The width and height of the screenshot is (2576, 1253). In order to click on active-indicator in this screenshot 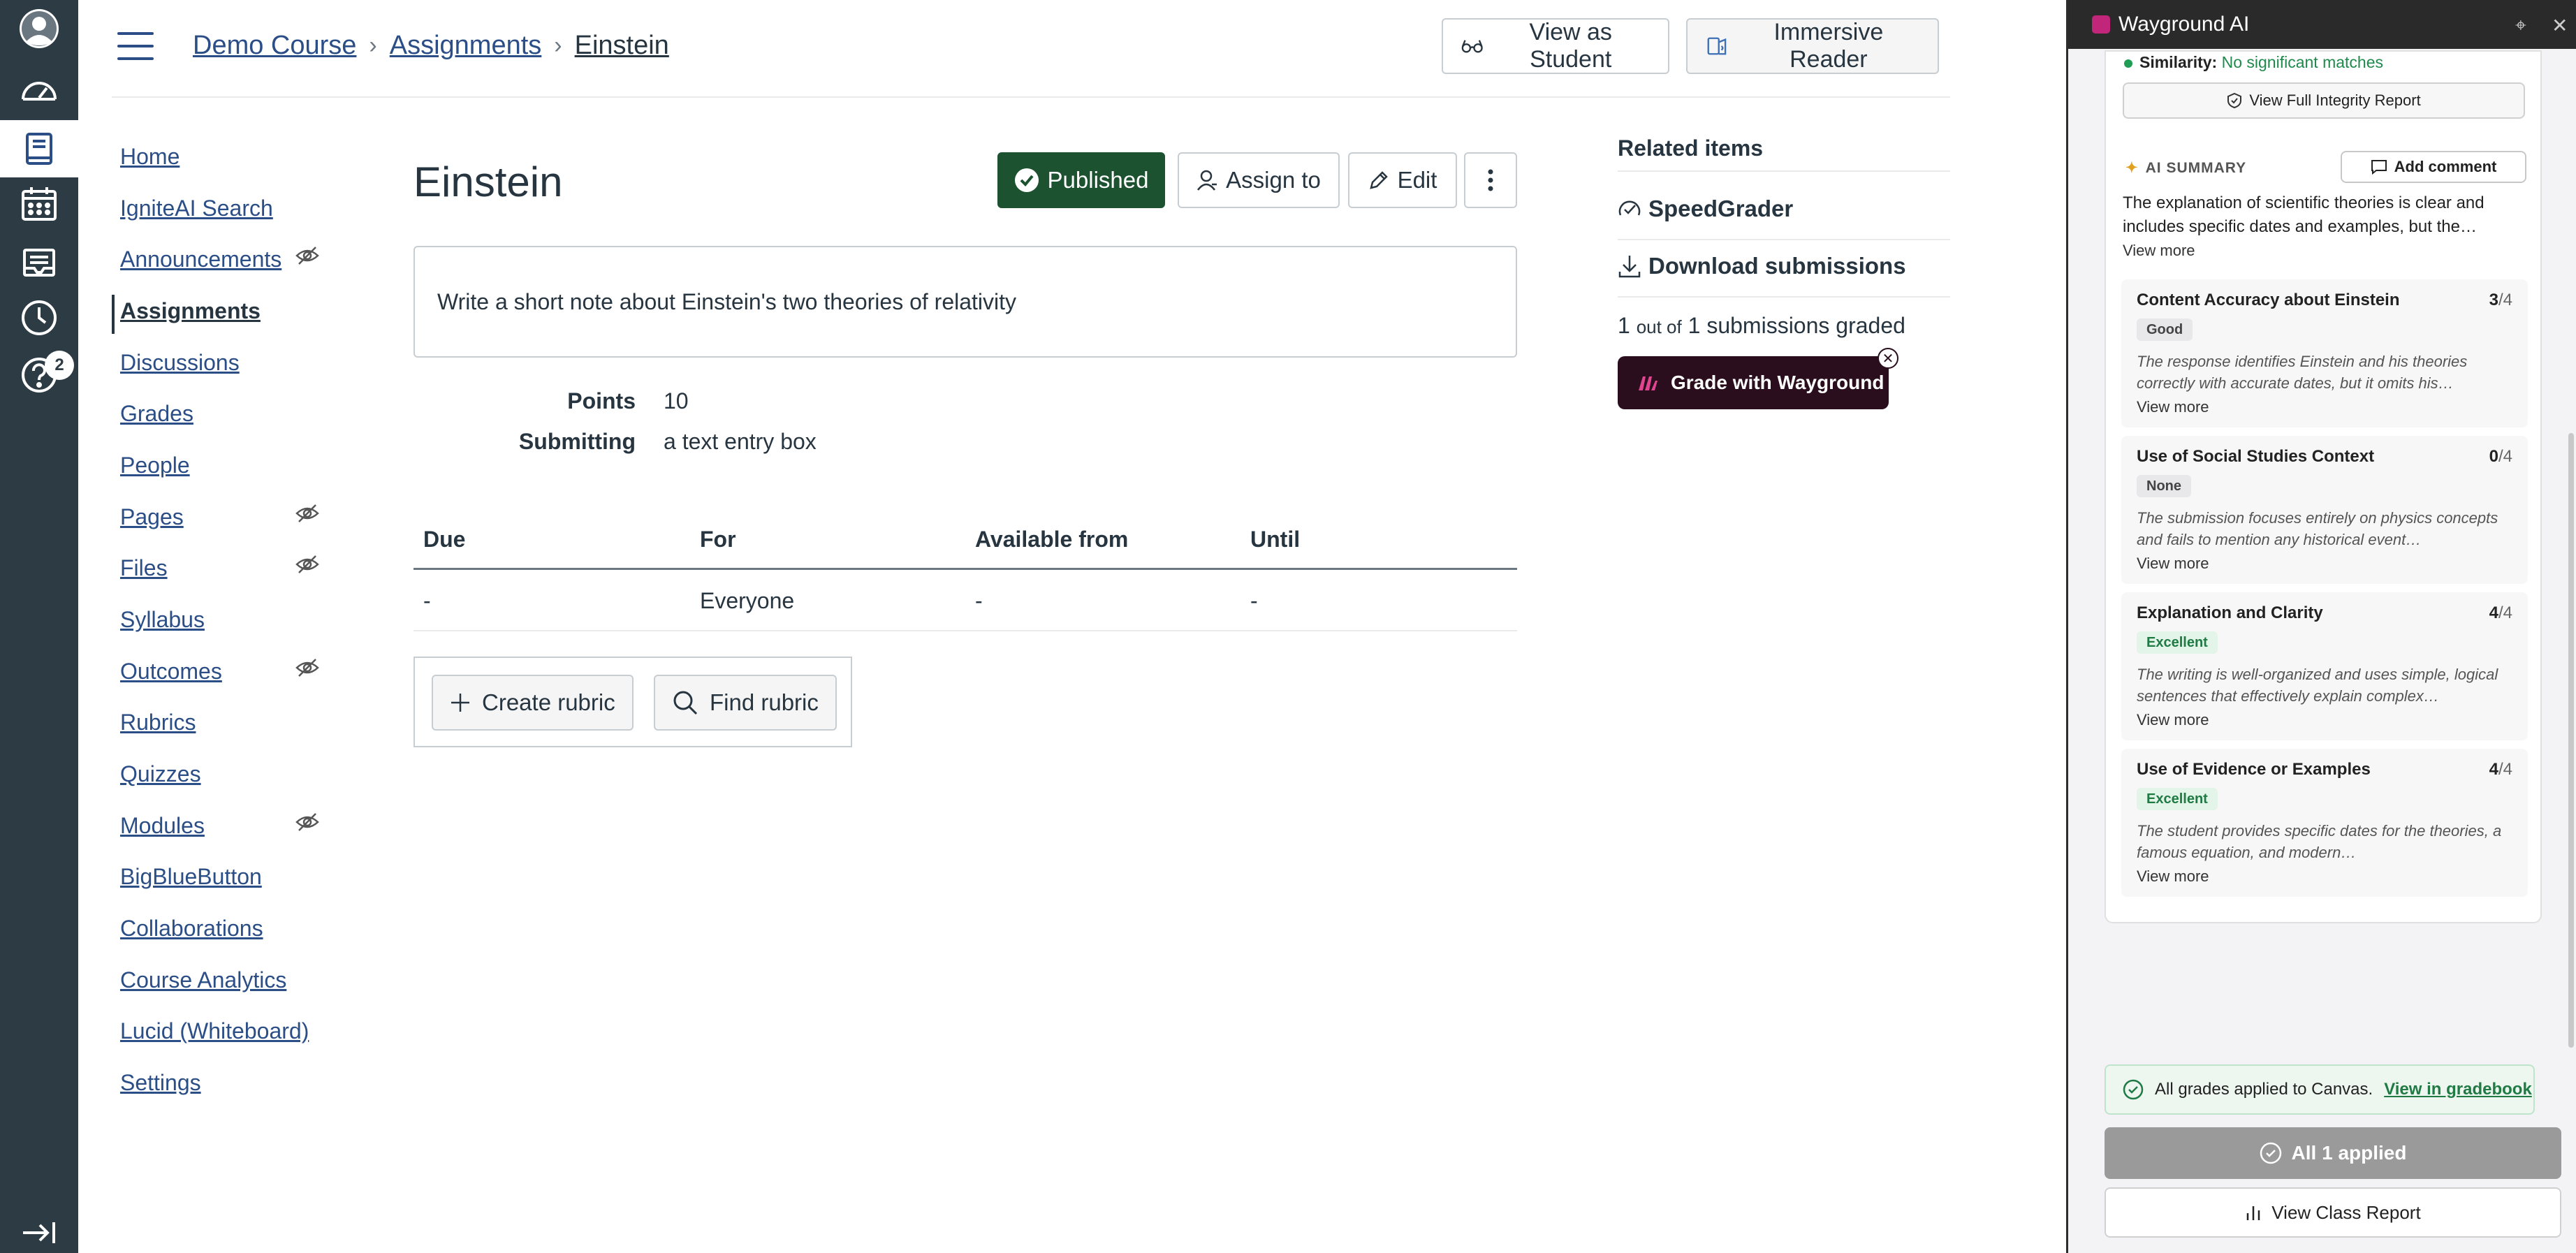, I will do `click(113, 315)`.